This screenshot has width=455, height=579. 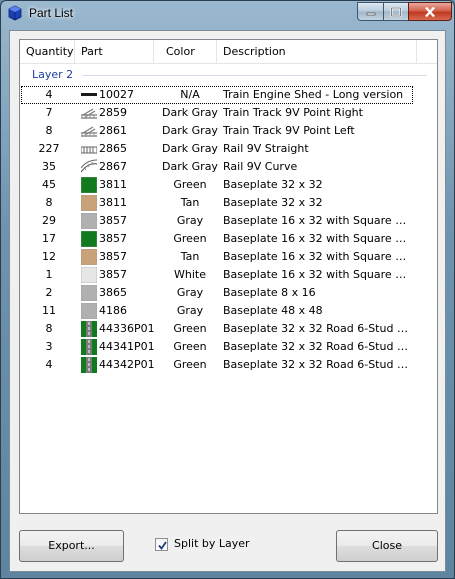 I want to click on cell-part: 2861, so click(x=113, y=130).